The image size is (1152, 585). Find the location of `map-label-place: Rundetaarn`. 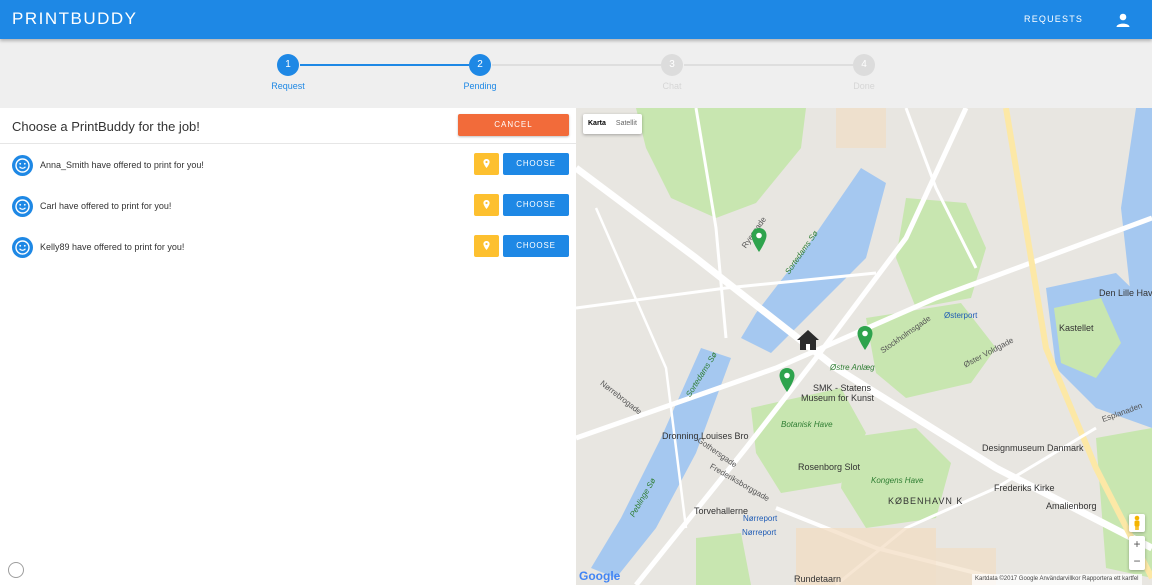

map-label-place: Rundetaarn is located at coordinates (818, 579).